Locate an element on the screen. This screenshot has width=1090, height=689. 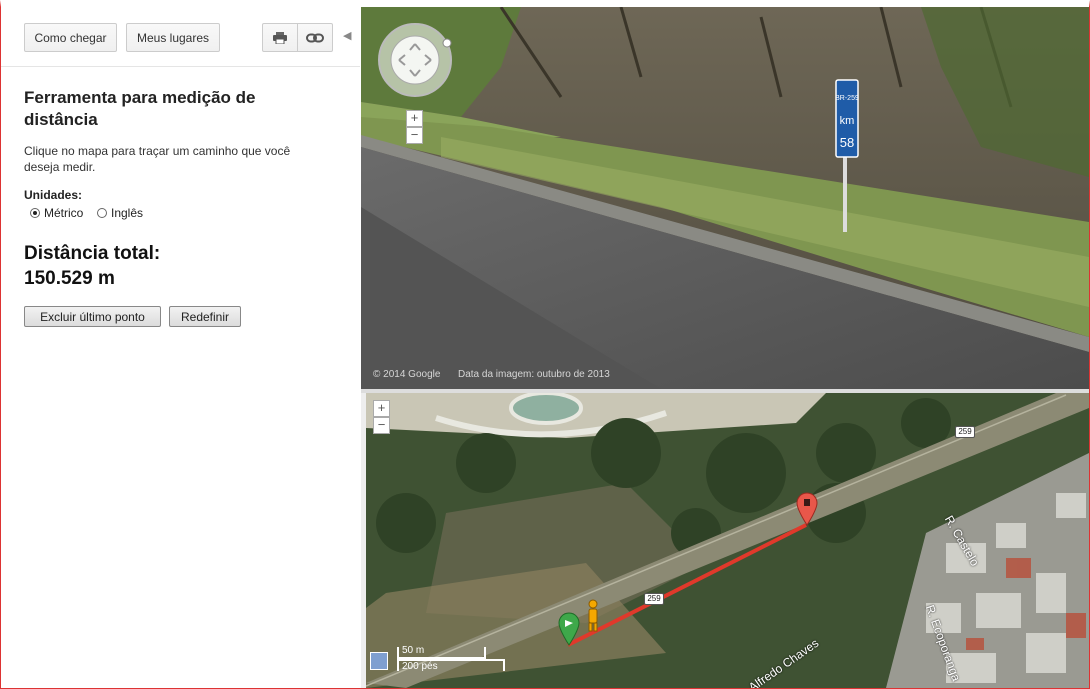
unit-radio-metric: Métrico is located at coordinates (56, 213).